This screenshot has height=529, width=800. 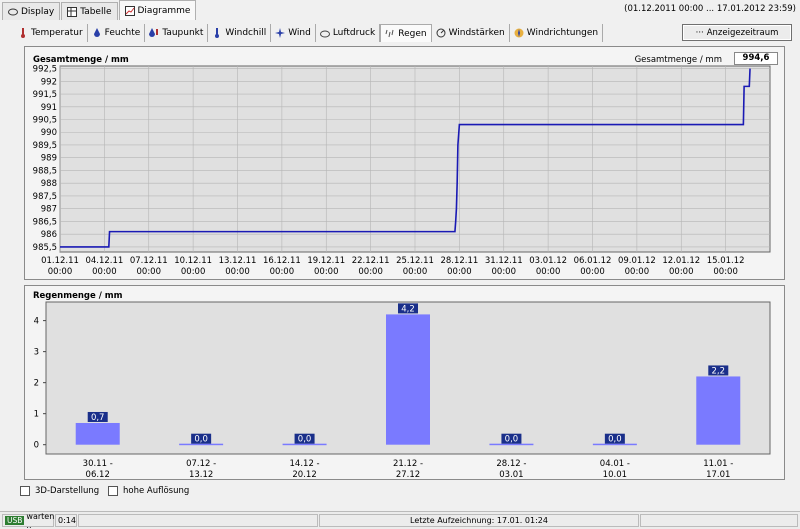 I want to click on regenmenge-title: Regenmenge / mm, so click(x=78, y=296).